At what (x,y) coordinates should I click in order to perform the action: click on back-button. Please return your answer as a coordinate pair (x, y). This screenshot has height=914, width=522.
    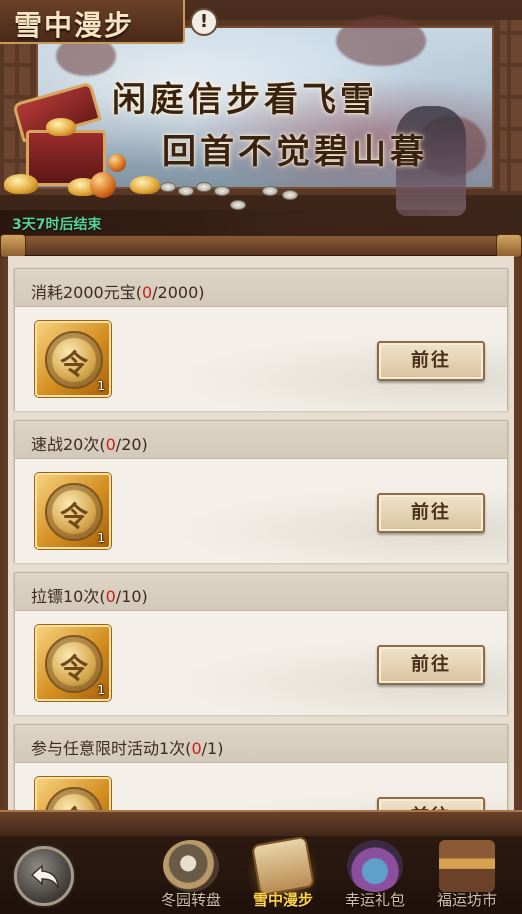
    Looking at the image, I should click on (44, 876).